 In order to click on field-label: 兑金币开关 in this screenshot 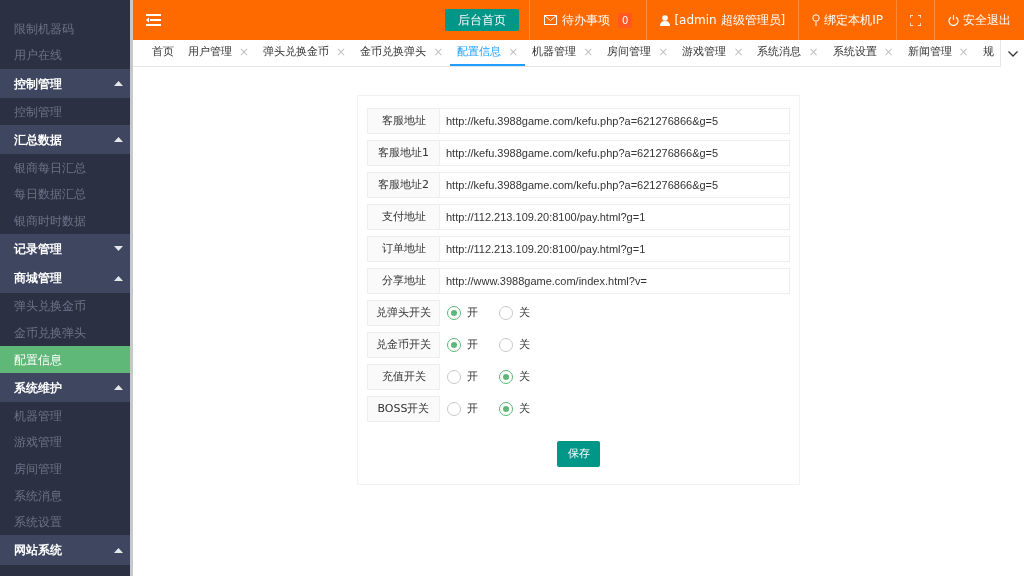, I will do `click(403, 345)`.